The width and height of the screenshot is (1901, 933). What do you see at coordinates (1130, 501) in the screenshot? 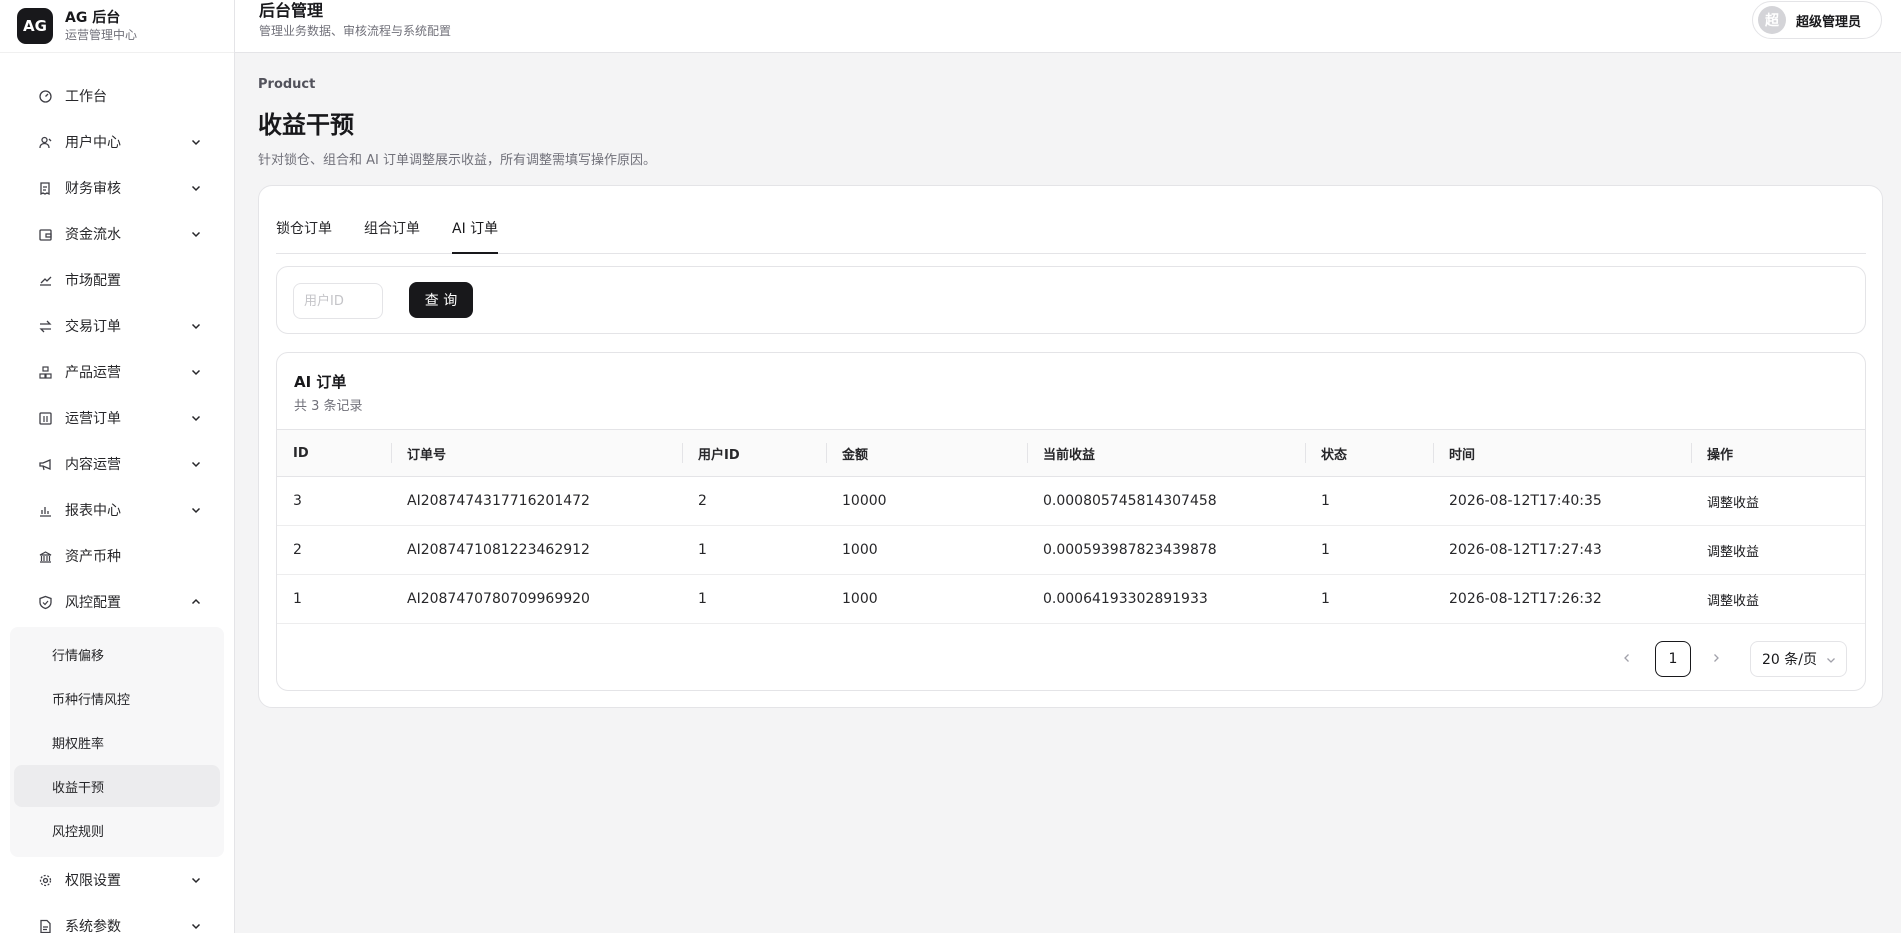
I see `table-cell: 0.000805745814307458` at bounding box center [1130, 501].